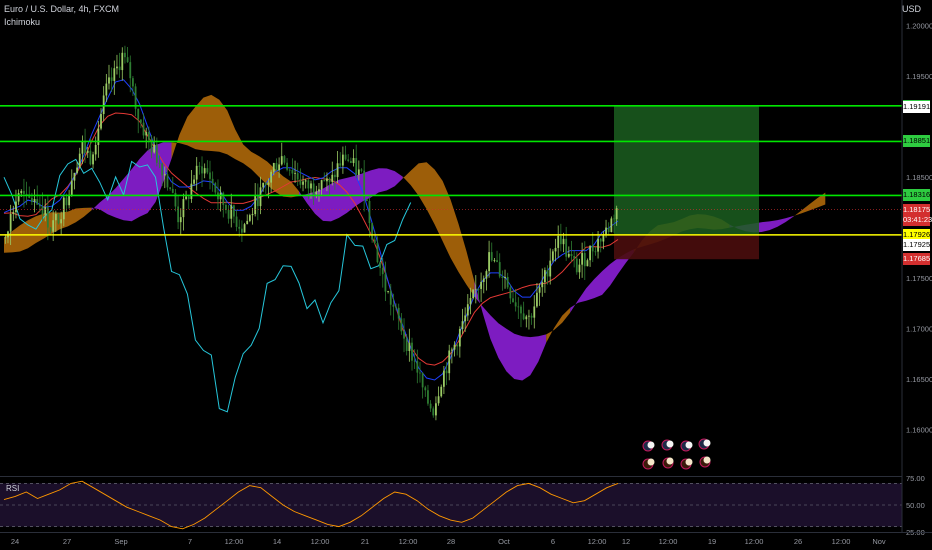 The image size is (932, 550). What do you see at coordinates (917, 259) in the screenshot?
I see `price-tag: 1.17685` at bounding box center [917, 259].